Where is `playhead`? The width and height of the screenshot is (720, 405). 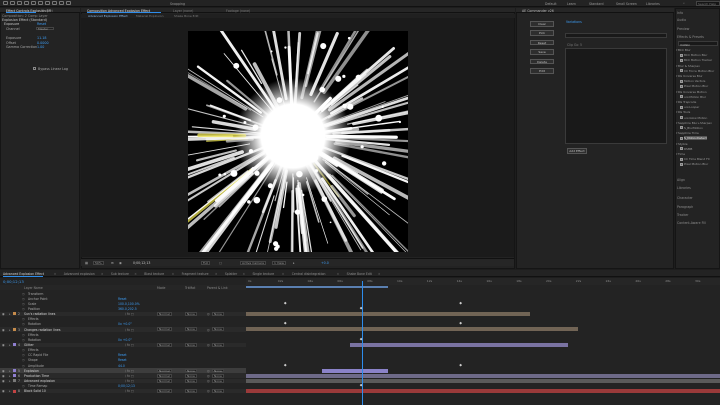 playhead is located at coordinates (363, 343).